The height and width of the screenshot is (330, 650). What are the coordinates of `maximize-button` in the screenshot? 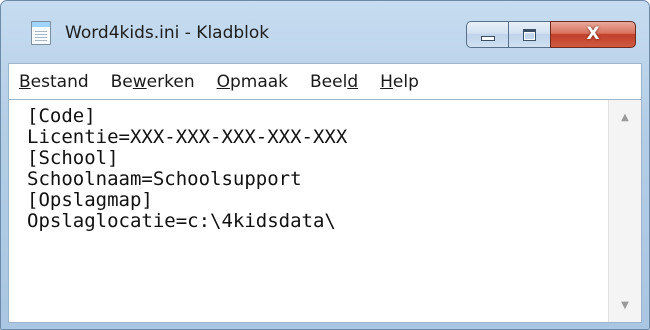 It's located at (529, 34).